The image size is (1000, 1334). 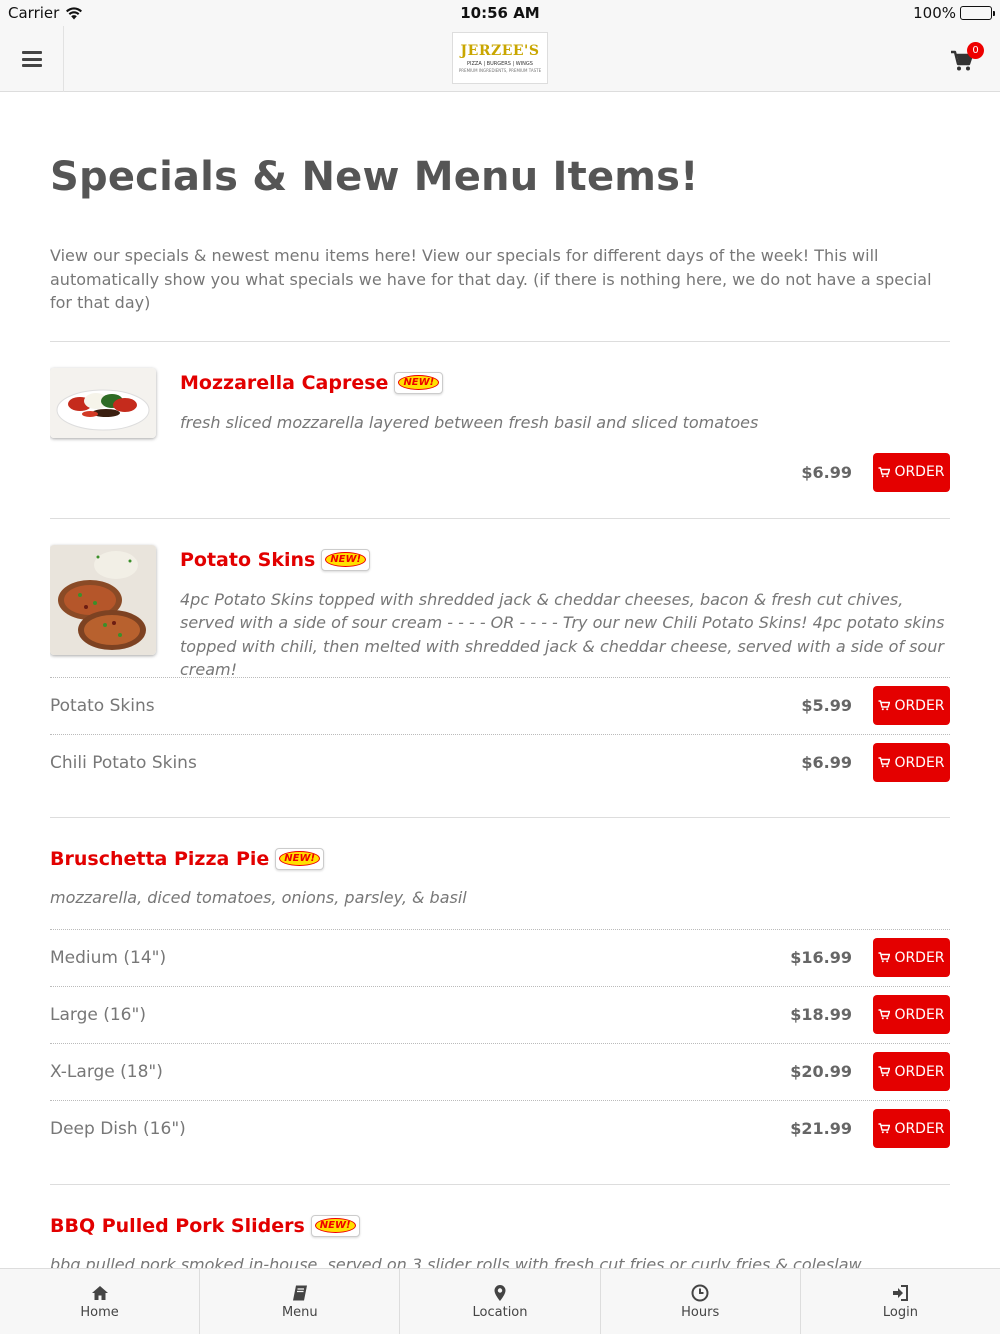 What do you see at coordinates (500, 705) in the screenshot?
I see `price-row: Potato Skins $5.99 ORDER` at bounding box center [500, 705].